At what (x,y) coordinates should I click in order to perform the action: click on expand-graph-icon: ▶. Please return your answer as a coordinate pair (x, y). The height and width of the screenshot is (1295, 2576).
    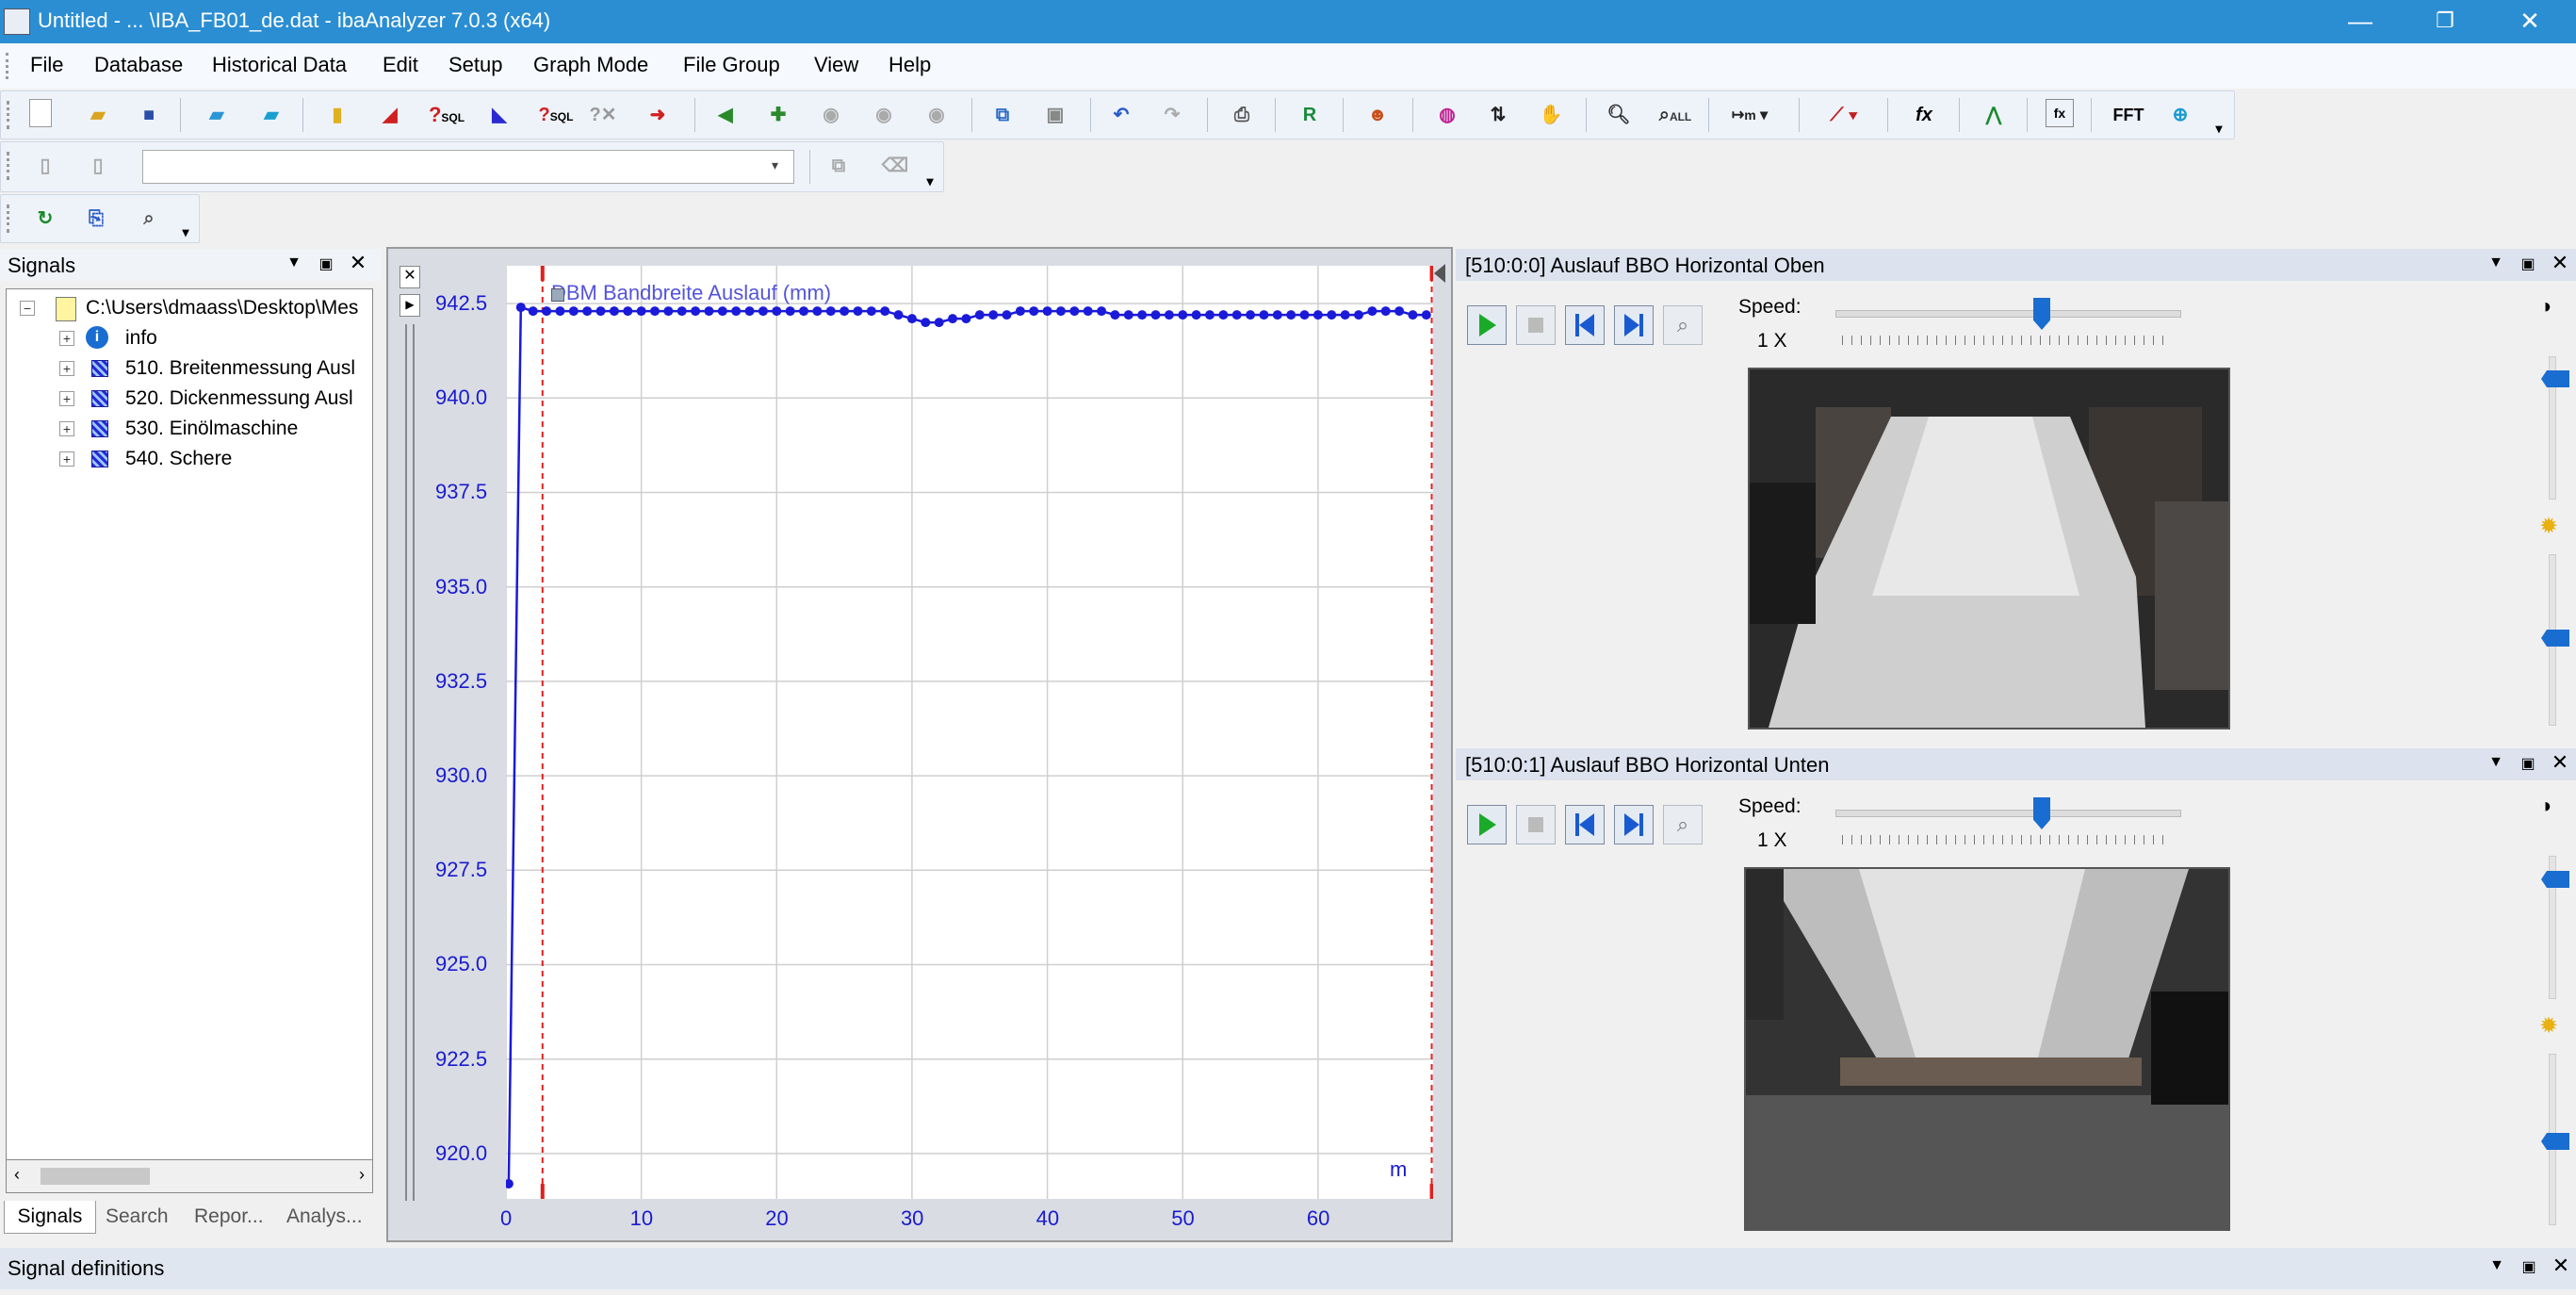
    Looking at the image, I should click on (409, 305).